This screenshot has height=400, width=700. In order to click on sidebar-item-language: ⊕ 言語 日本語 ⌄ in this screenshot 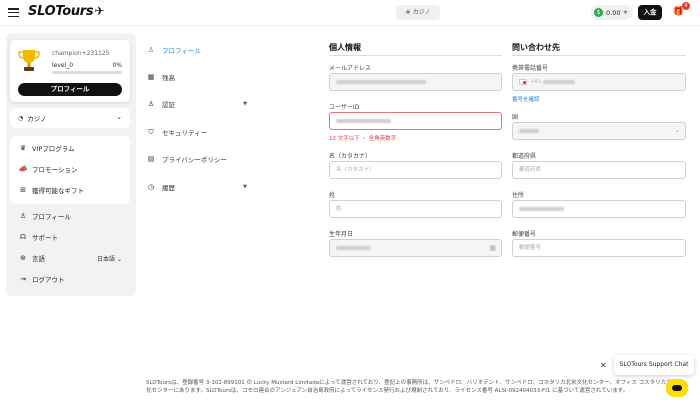, I will do `click(70, 258)`.